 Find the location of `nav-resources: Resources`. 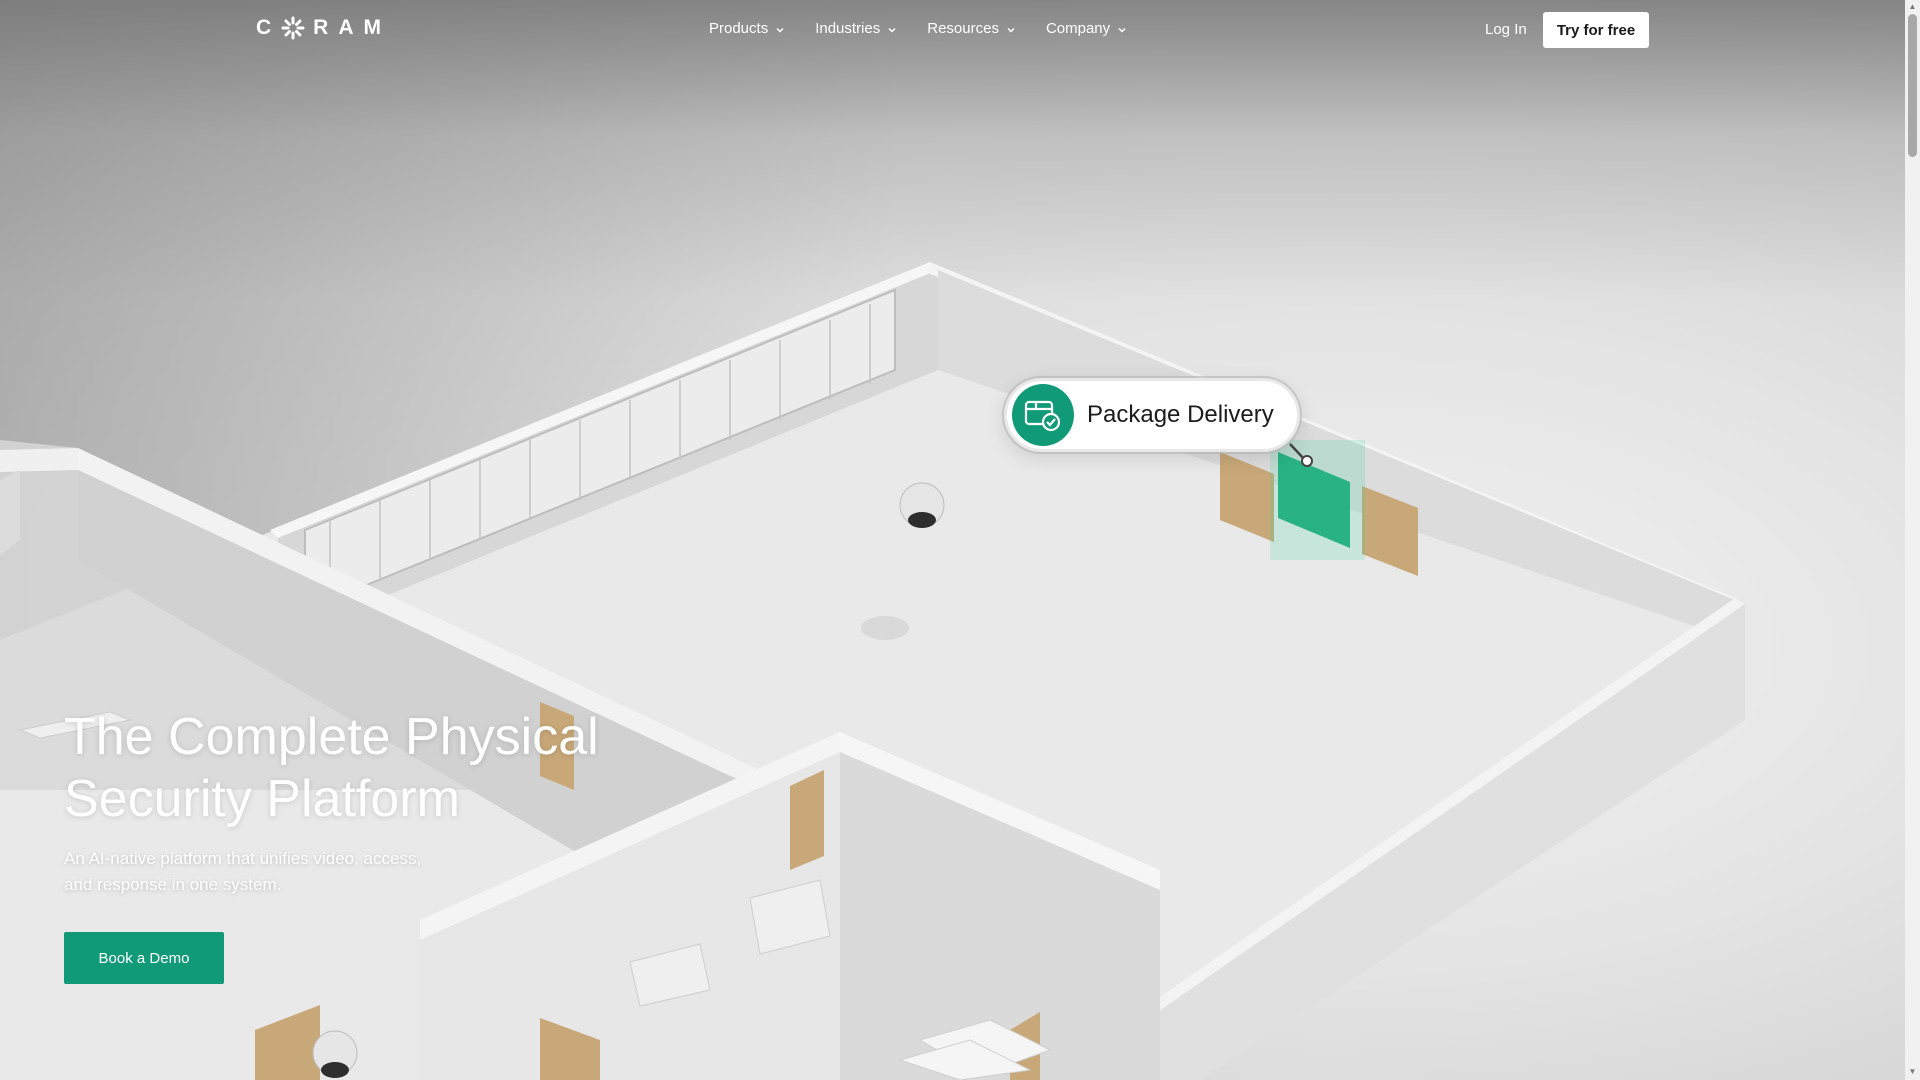

nav-resources: Resources is located at coordinates (971, 28).